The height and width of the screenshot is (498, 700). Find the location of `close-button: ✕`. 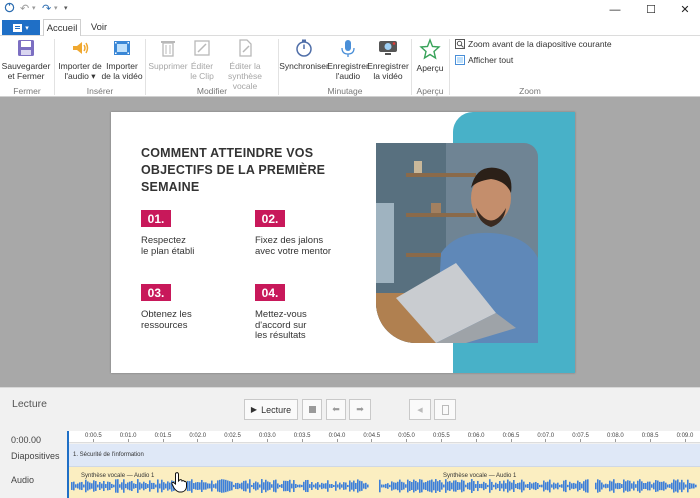

close-button: ✕ is located at coordinates (684, 9).